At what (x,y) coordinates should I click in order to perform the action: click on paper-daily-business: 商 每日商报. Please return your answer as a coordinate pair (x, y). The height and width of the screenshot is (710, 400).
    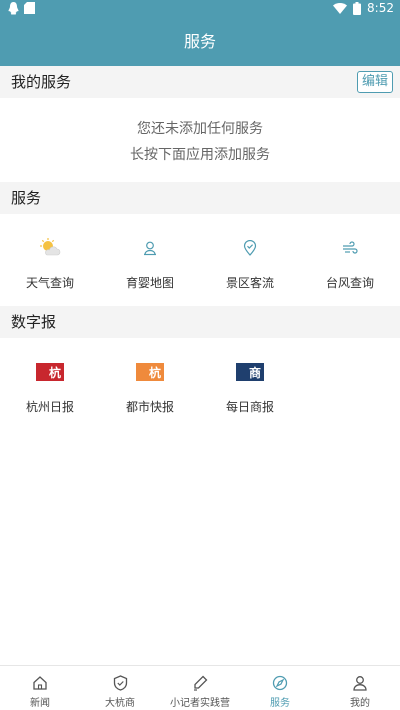
    Looking at the image, I should click on (250, 386).